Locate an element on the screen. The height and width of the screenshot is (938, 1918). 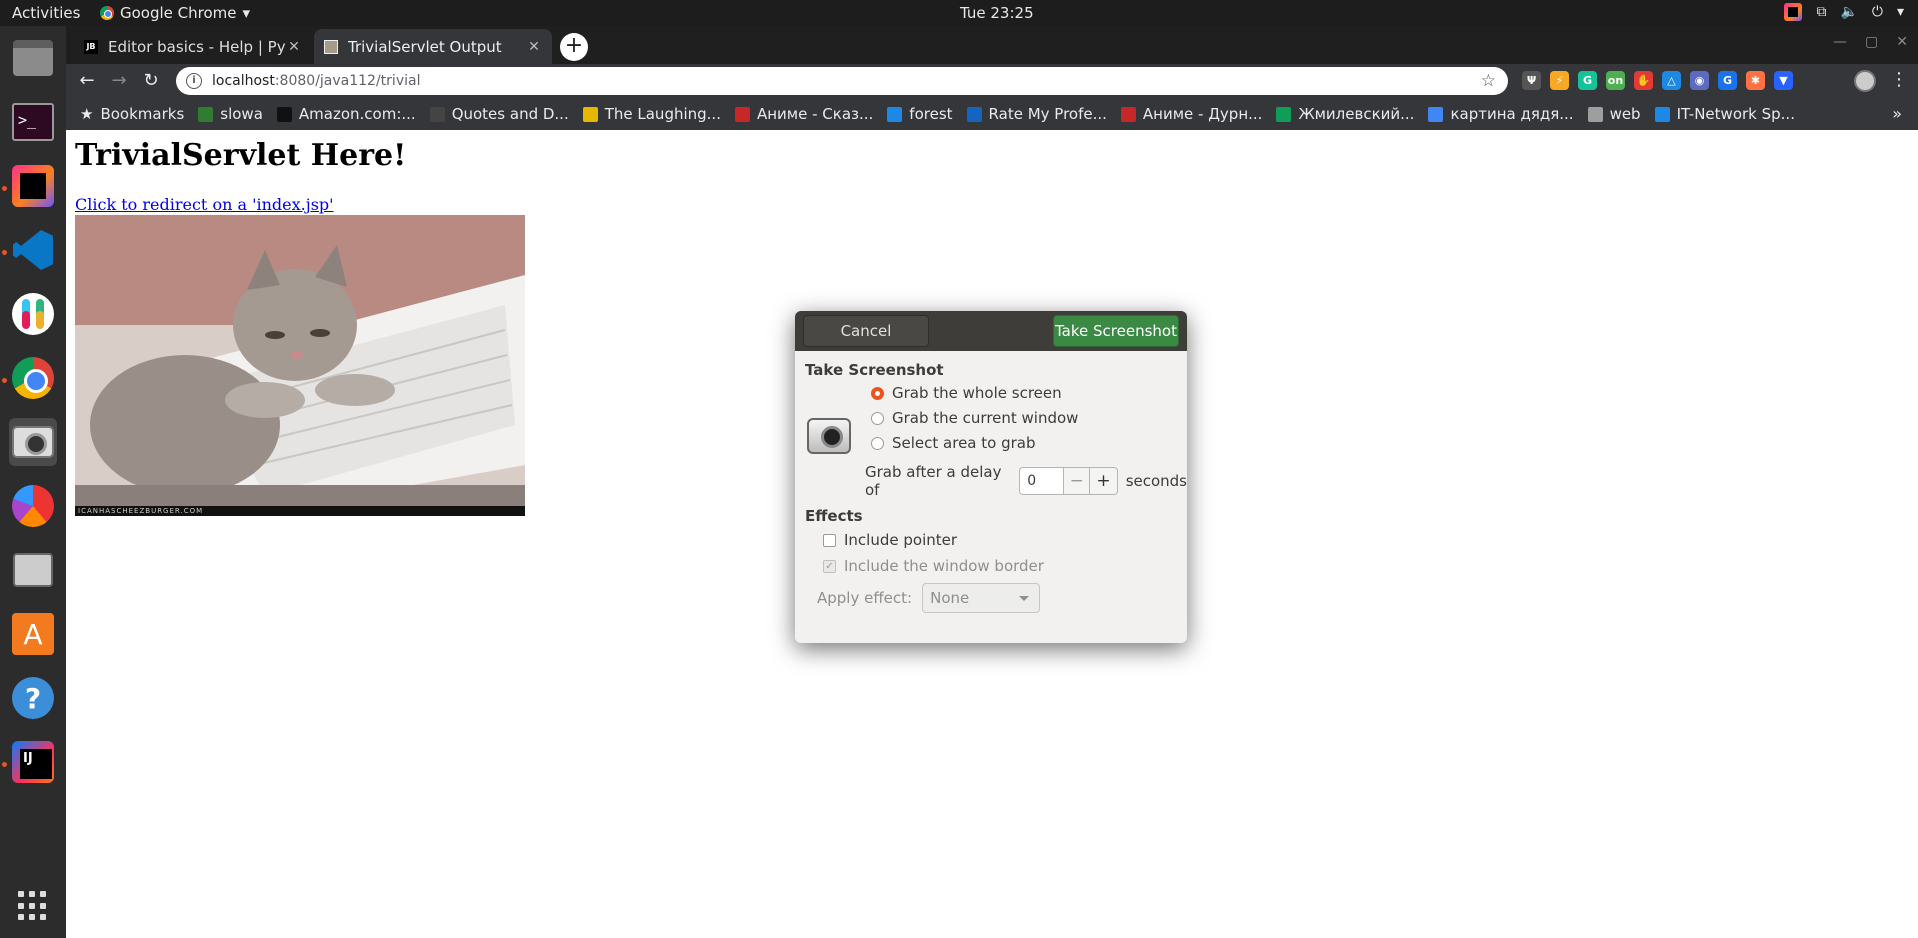
dock-intellij is located at coordinates (33, 762).